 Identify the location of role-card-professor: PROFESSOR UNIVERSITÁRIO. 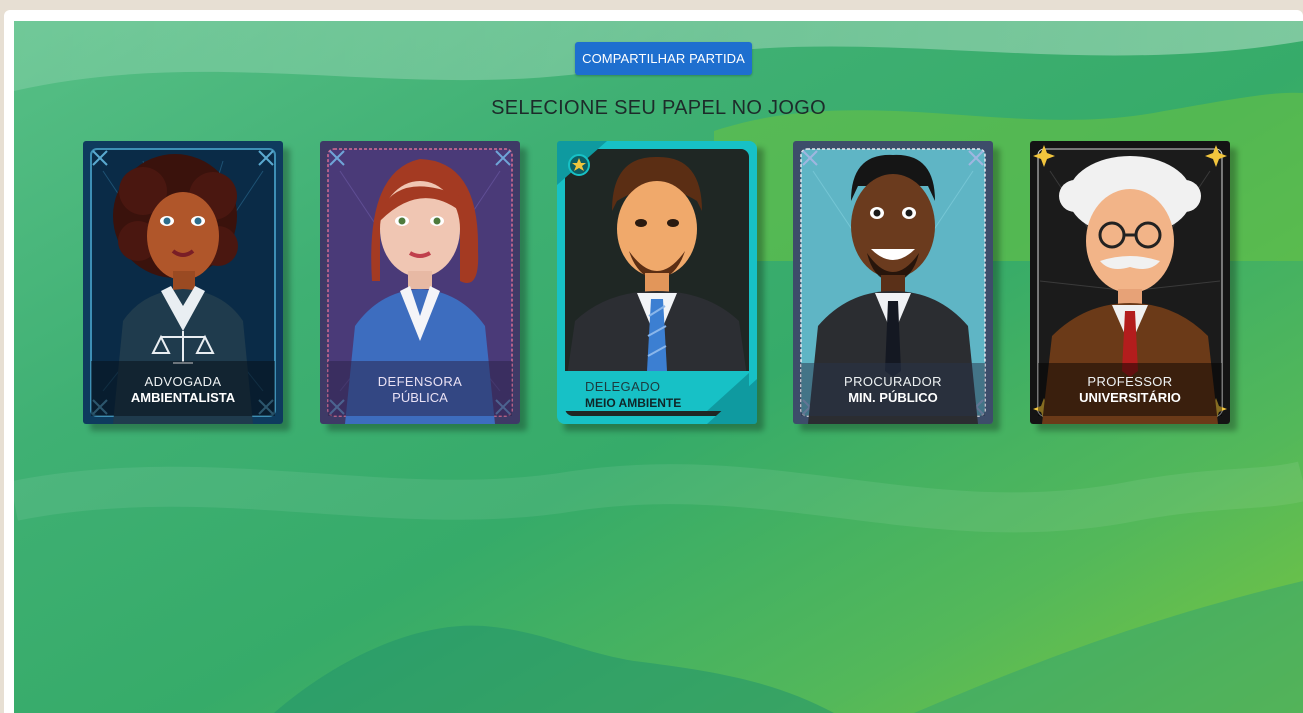
(1130, 282).